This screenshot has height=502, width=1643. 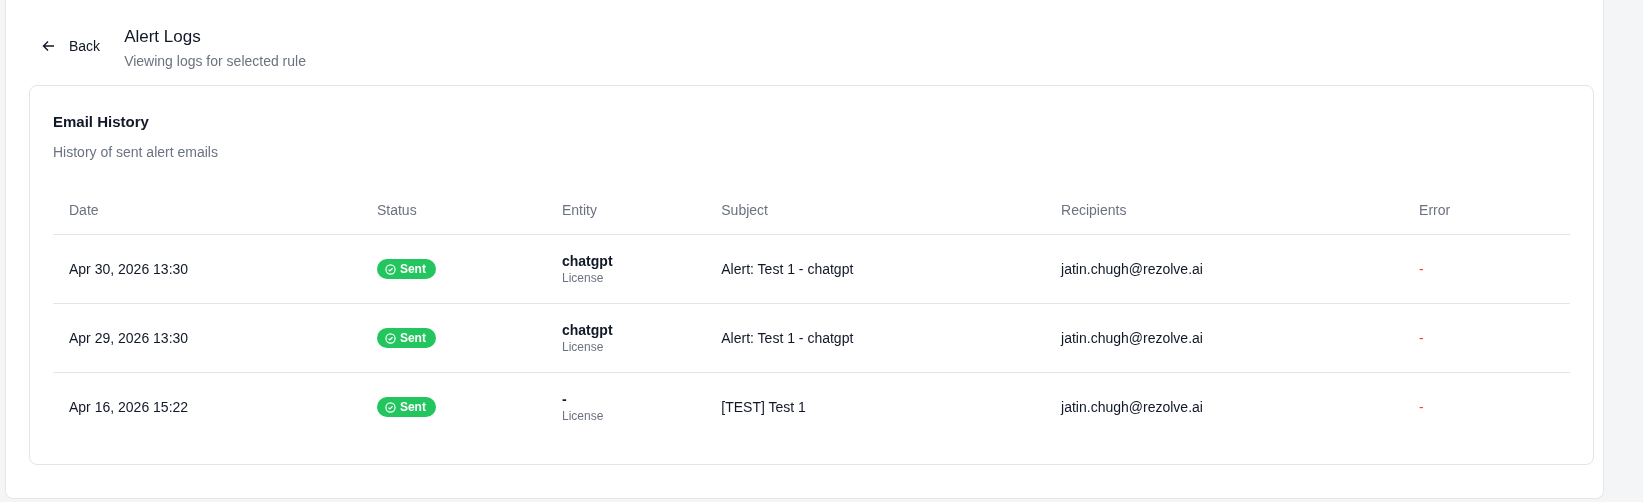 I want to click on subject-cell: [TEST] Test 1, so click(x=763, y=407).